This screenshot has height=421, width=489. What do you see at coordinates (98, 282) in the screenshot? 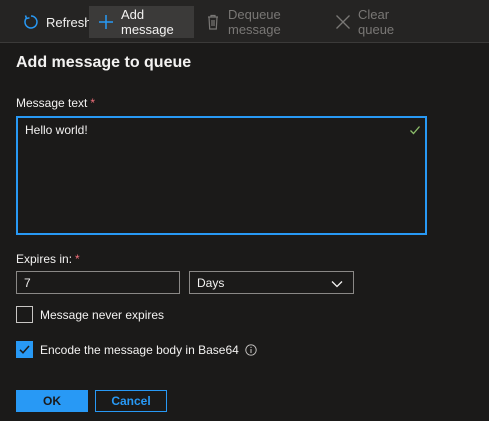
I see `expires-value-input: 7` at bounding box center [98, 282].